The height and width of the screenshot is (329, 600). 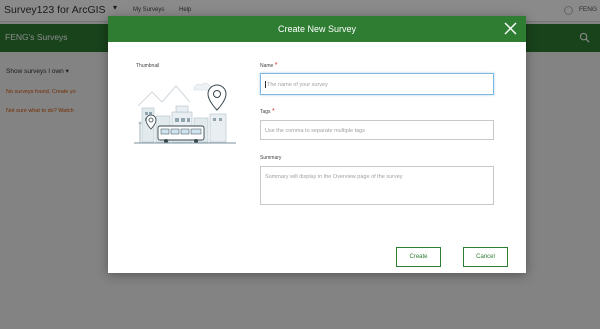 I want to click on cancel-button: Cancel, so click(x=485, y=257).